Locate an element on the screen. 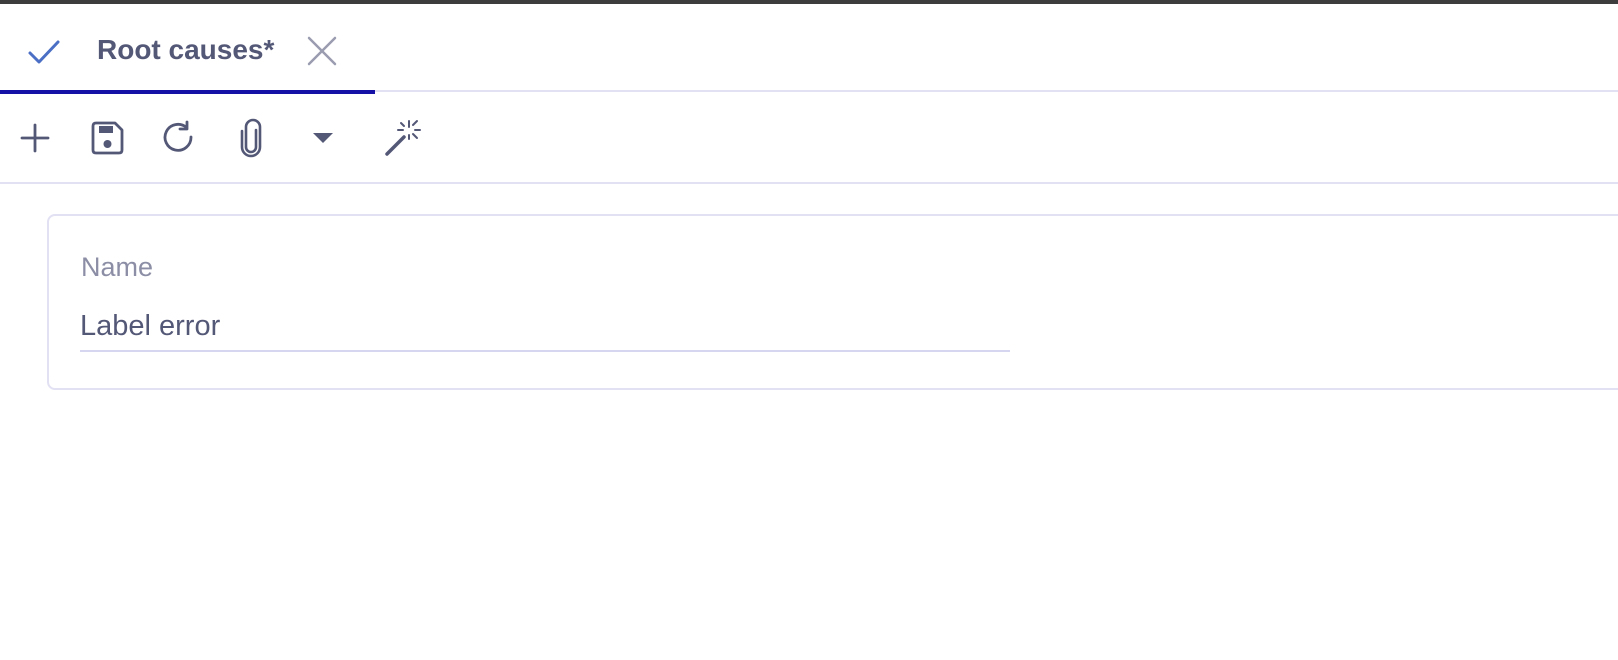 This screenshot has width=1618, height=660. attach-button is located at coordinates (251, 138).